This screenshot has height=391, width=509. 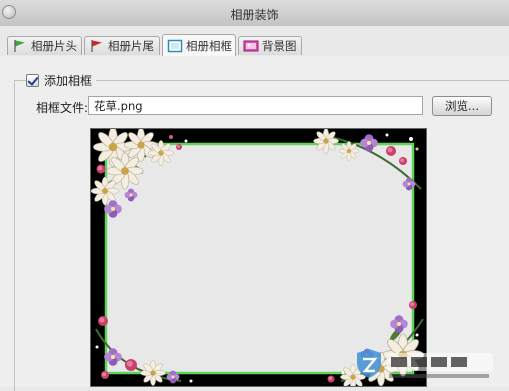 What do you see at coordinates (32, 80) in the screenshot?
I see `add-frame-checkbox` at bounding box center [32, 80].